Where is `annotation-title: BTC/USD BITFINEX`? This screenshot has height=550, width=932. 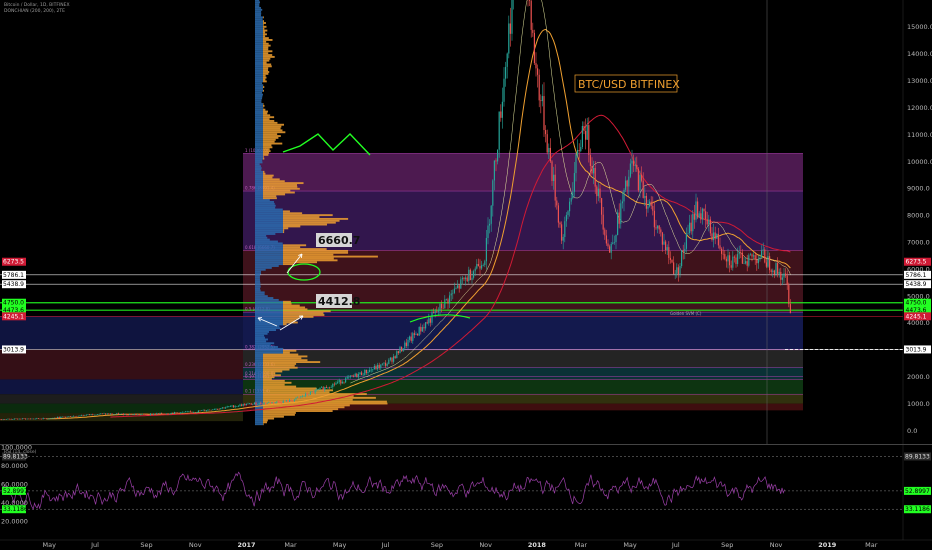 annotation-title: BTC/USD BITFINEX is located at coordinates (629, 84).